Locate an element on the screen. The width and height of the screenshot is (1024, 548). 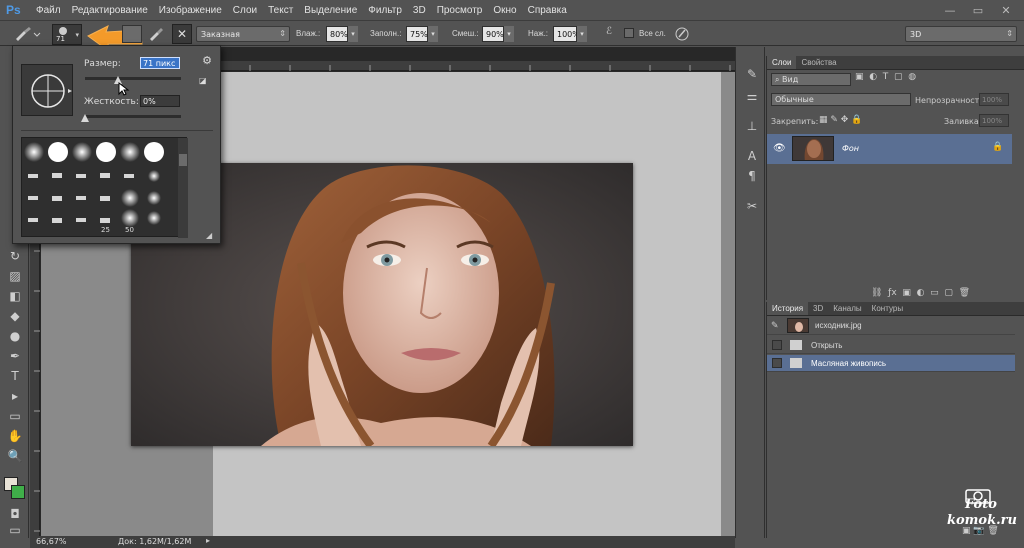
background-color-swatch is located at coordinates (18, 492).